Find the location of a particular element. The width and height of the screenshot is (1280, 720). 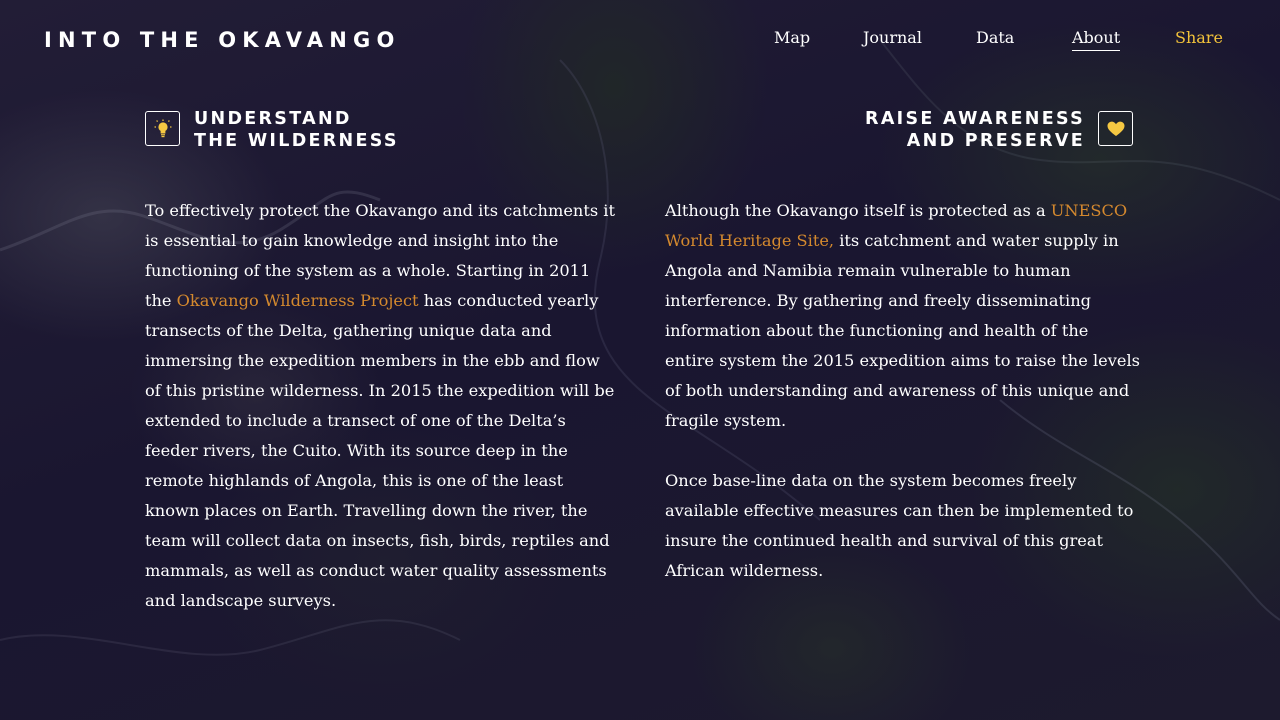

section-heading-understand: UNDERSTAND THE WILDERNESS is located at coordinates (296, 130).